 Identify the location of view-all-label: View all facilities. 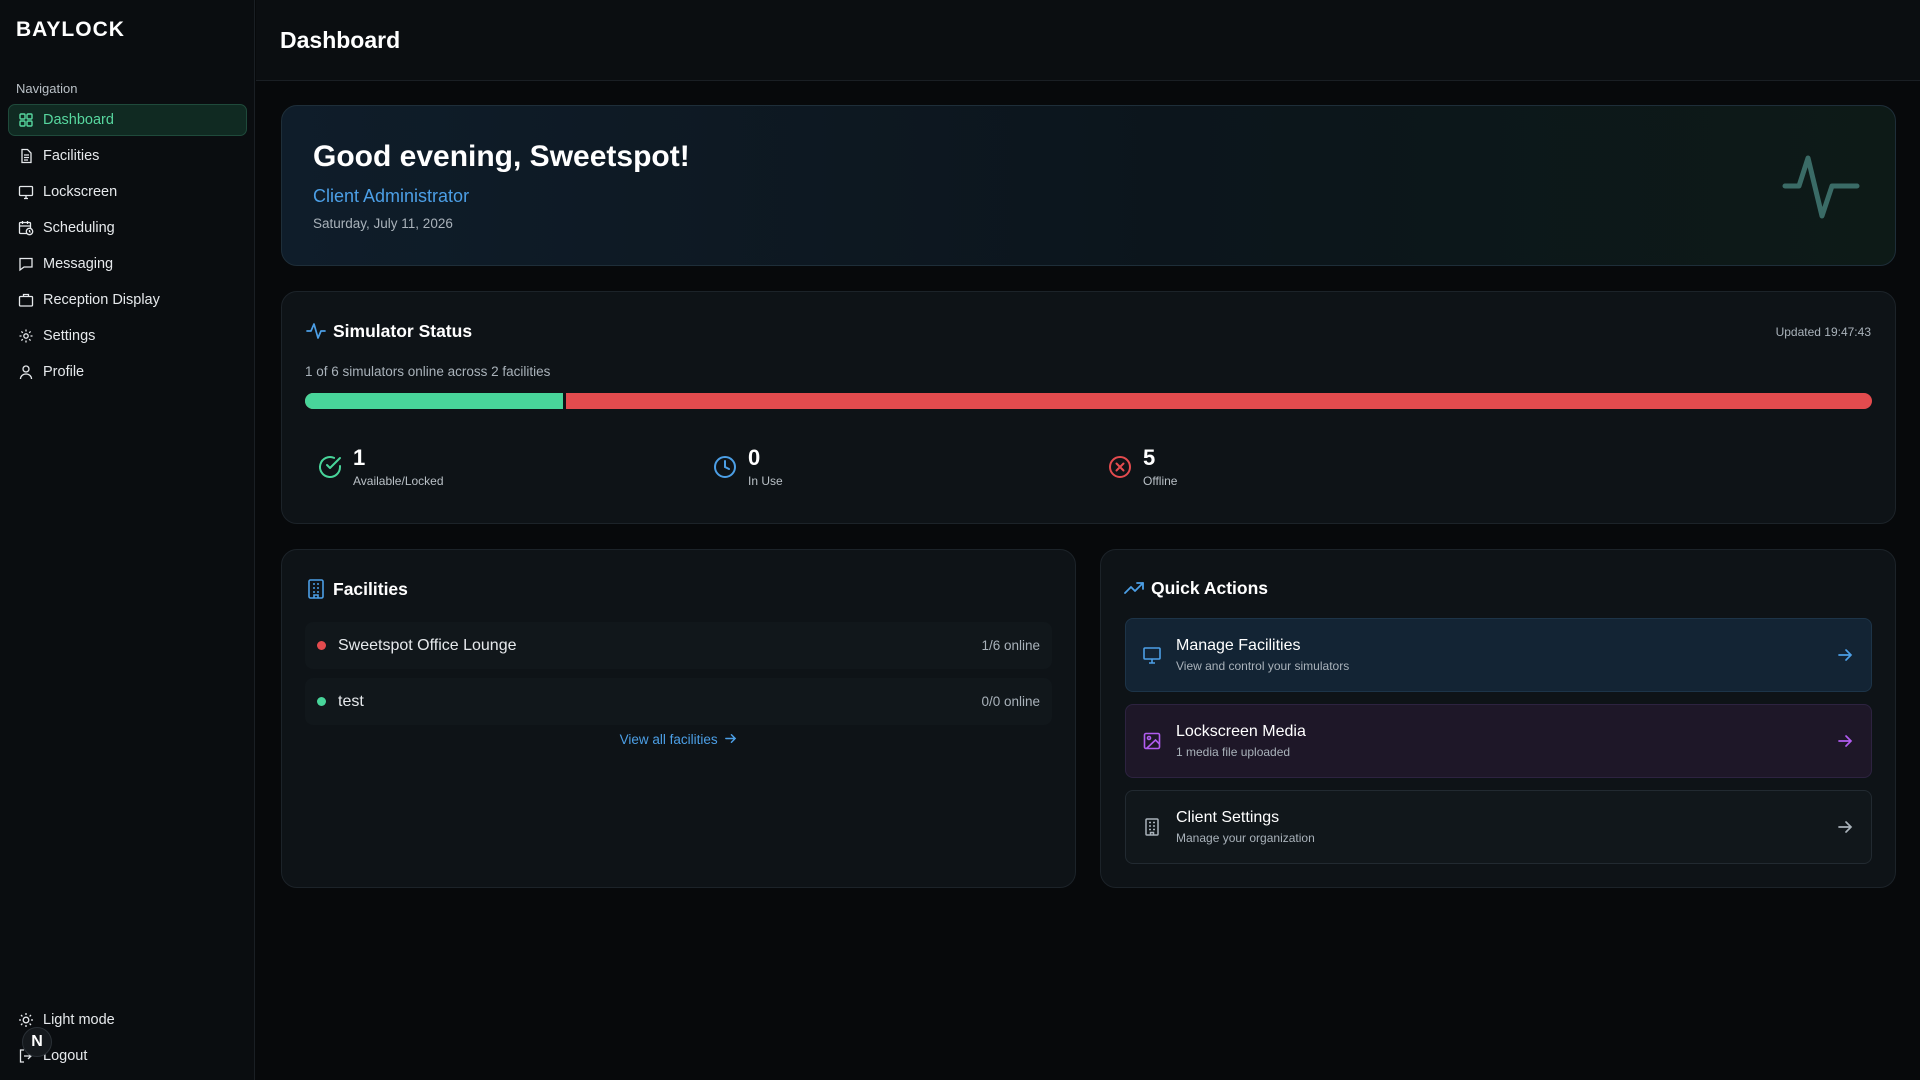
(668, 739).